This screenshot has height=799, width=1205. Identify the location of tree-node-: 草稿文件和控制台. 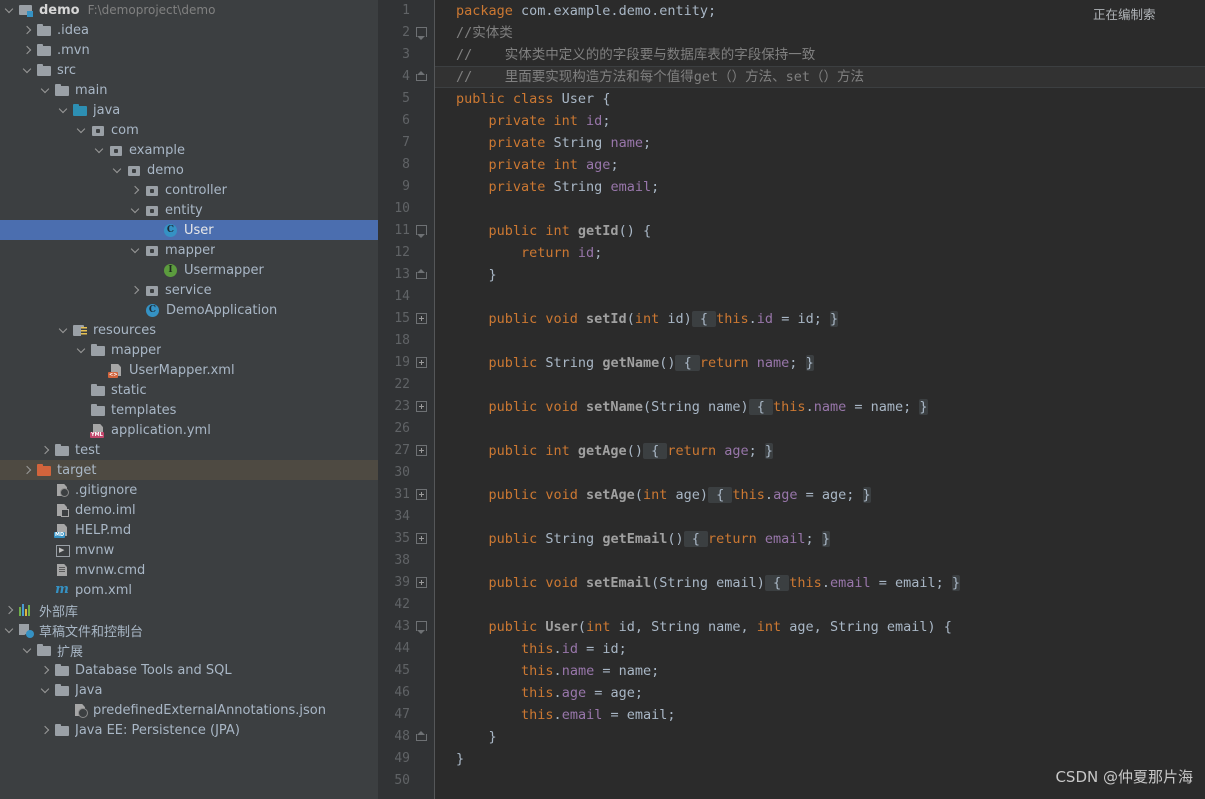
(189, 630).